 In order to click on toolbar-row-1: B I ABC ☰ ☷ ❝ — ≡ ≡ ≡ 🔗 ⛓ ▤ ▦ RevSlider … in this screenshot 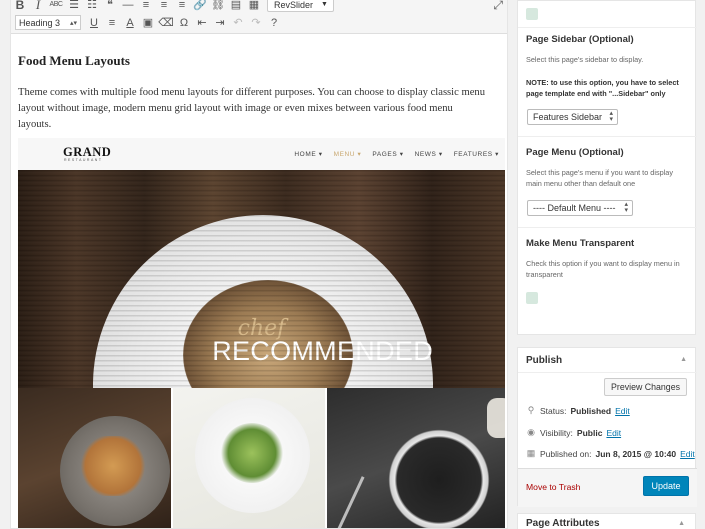, I will do `click(172, 6)`.